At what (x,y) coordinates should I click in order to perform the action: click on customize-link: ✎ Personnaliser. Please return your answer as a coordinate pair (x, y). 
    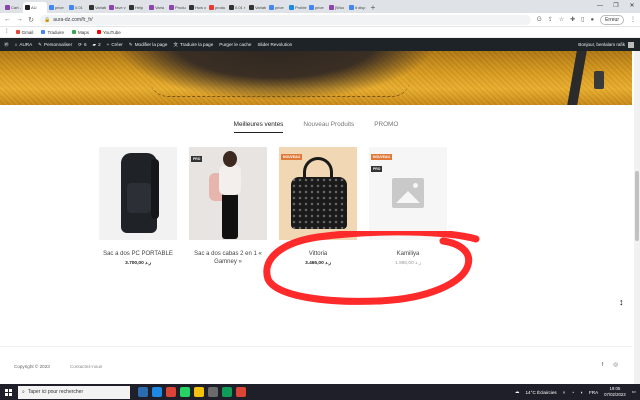
    Looking at the image, I should click on (55, 45).